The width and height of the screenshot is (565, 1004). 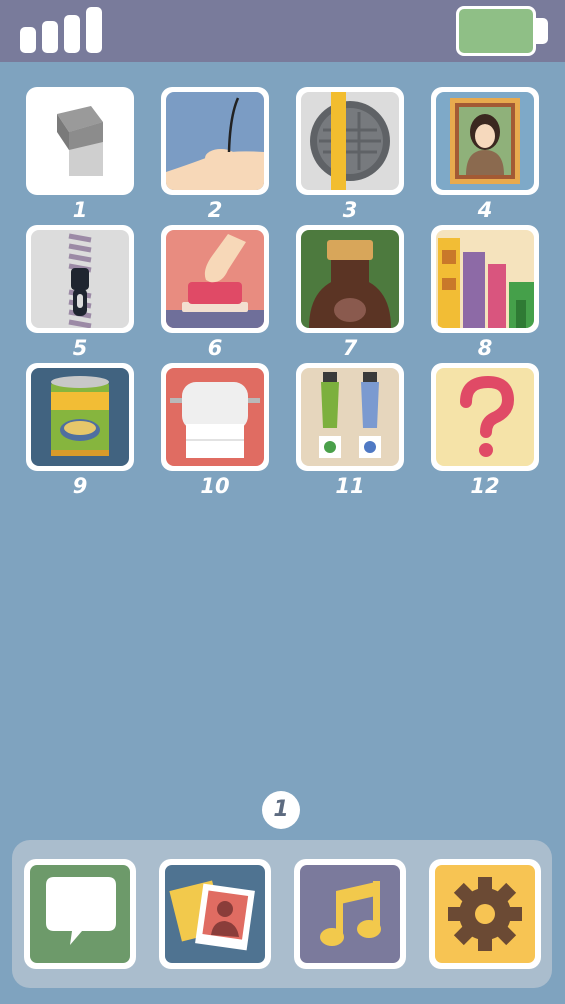 I want to click on portrait-painting-icon, so click(x=485, y=141).